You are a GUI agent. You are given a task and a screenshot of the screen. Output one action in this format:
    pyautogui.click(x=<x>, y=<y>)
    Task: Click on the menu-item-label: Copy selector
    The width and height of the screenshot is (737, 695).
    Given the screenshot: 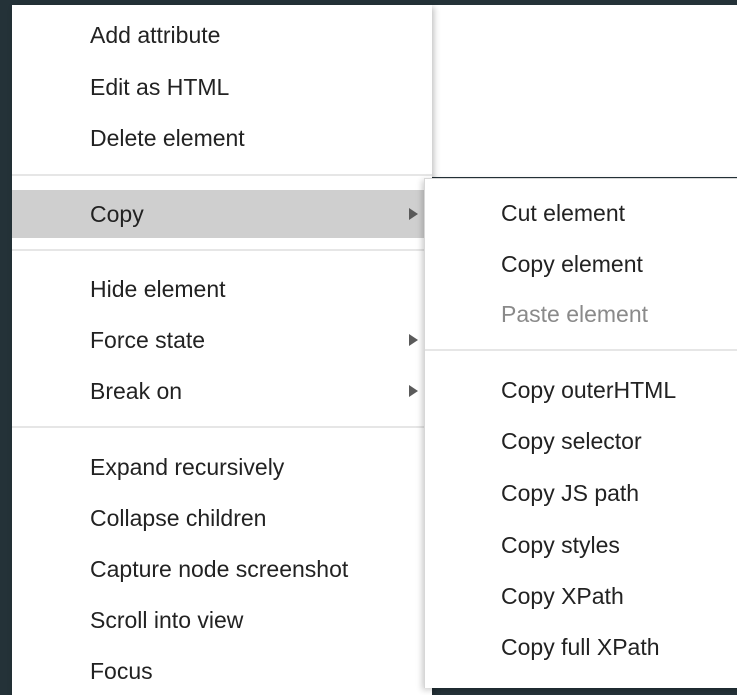 What is the action you would take?
    pyautogui.click(x=571, y=441)
    